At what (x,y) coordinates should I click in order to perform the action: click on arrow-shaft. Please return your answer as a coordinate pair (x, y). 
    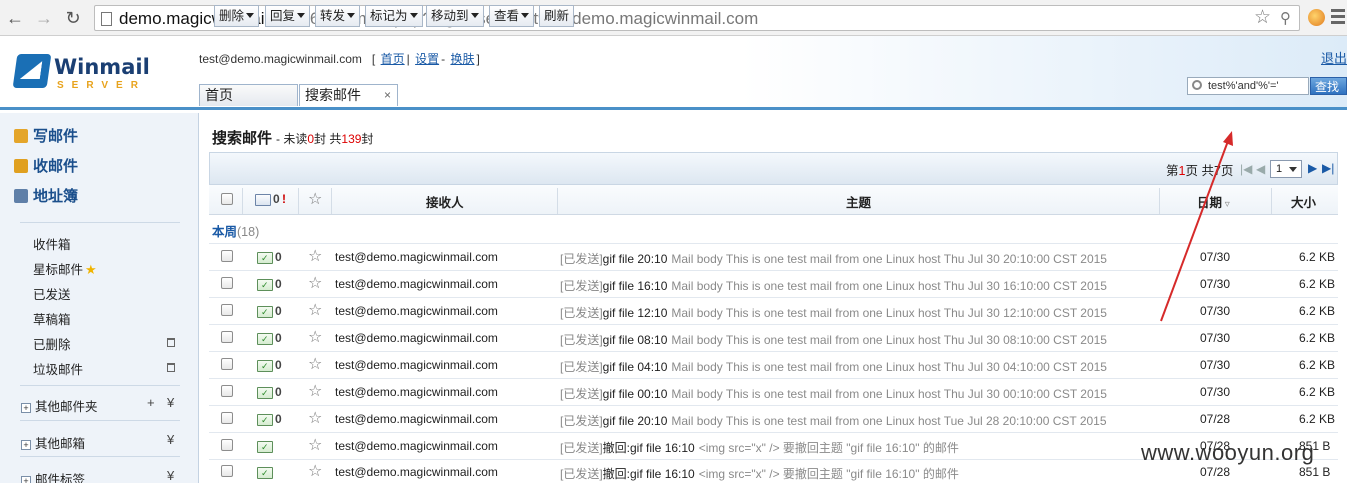
    Looking at the image, I should click on (1194, 231).